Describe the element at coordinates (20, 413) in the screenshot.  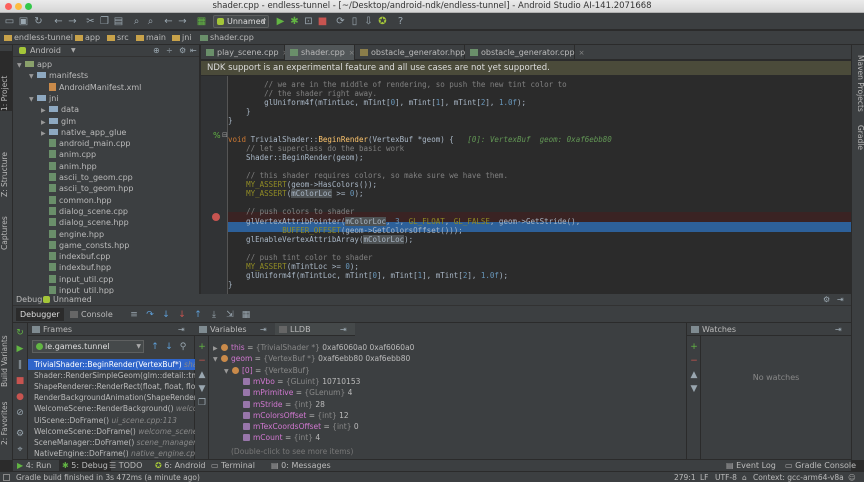
I see `mute-breakpoints-icon: ⊘` at that location.